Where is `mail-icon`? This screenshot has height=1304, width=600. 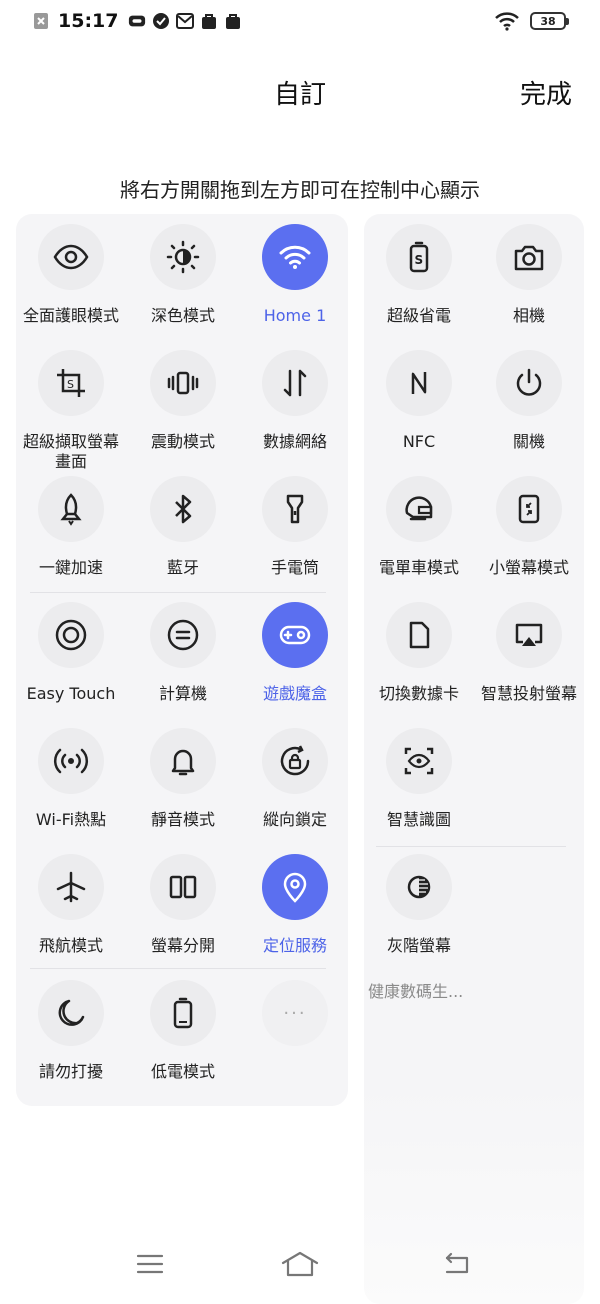
mail-icon is located at coordinates (185, 21).